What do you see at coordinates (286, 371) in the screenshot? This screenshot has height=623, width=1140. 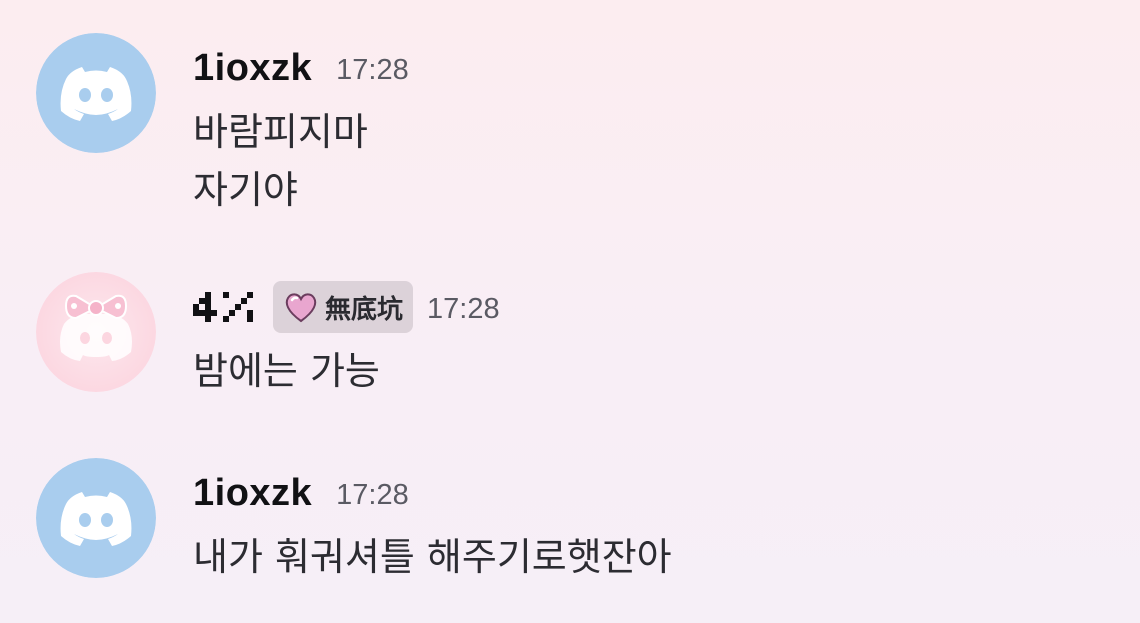 I see `message-text: 밤에는 가능` at bounding box center [286, 371].